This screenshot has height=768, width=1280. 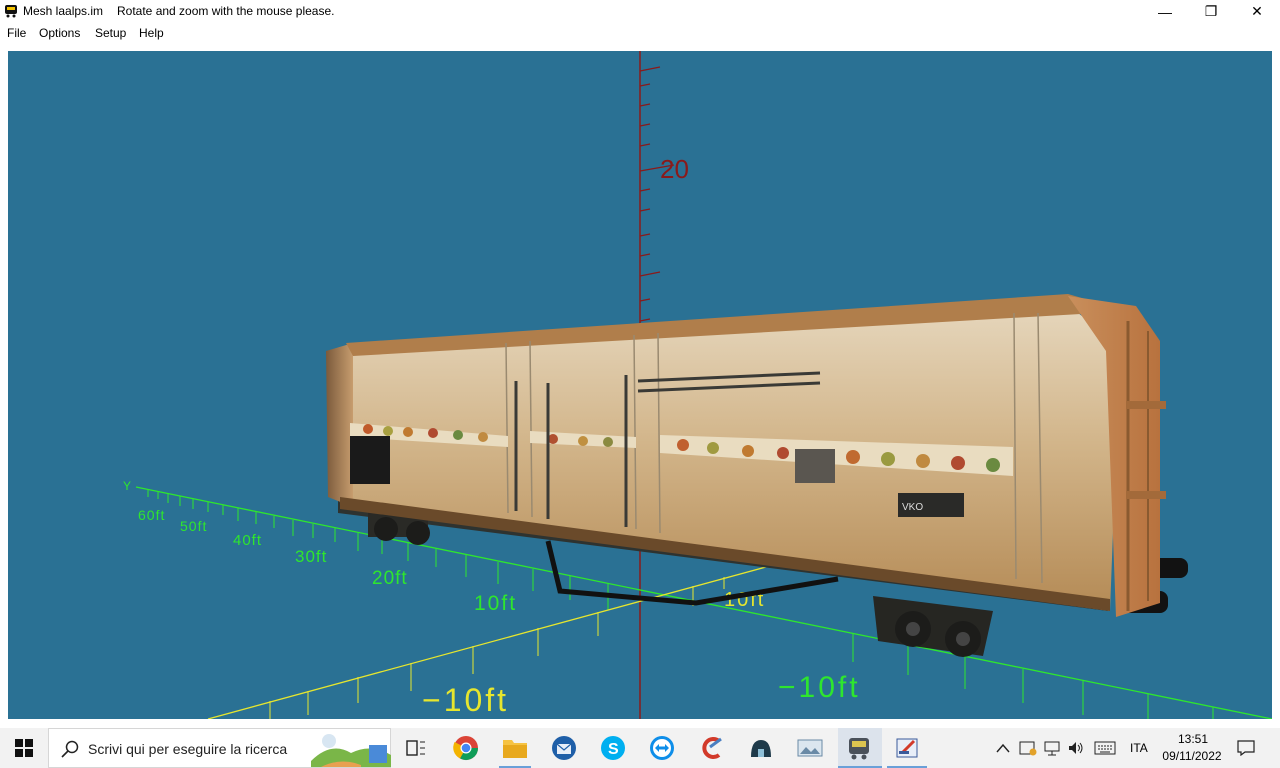 I want to click on label-plate-left, so click(x=370, y=460).